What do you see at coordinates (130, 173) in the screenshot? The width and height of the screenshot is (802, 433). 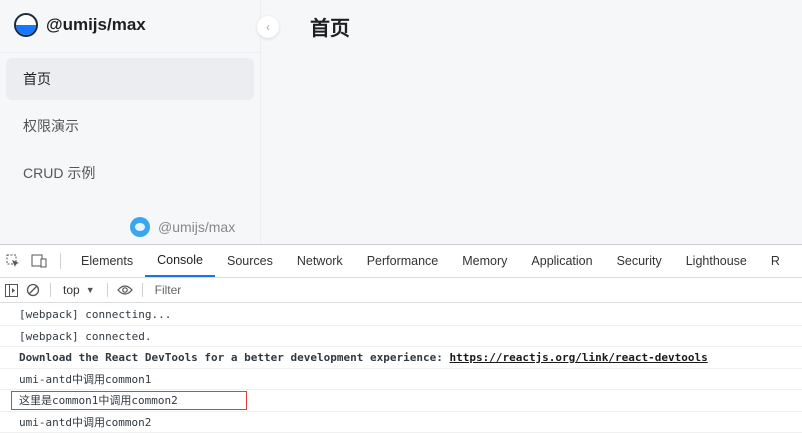 I see `sidebar-item-crud: CRUD 示例` at bounding box center [130, 173].